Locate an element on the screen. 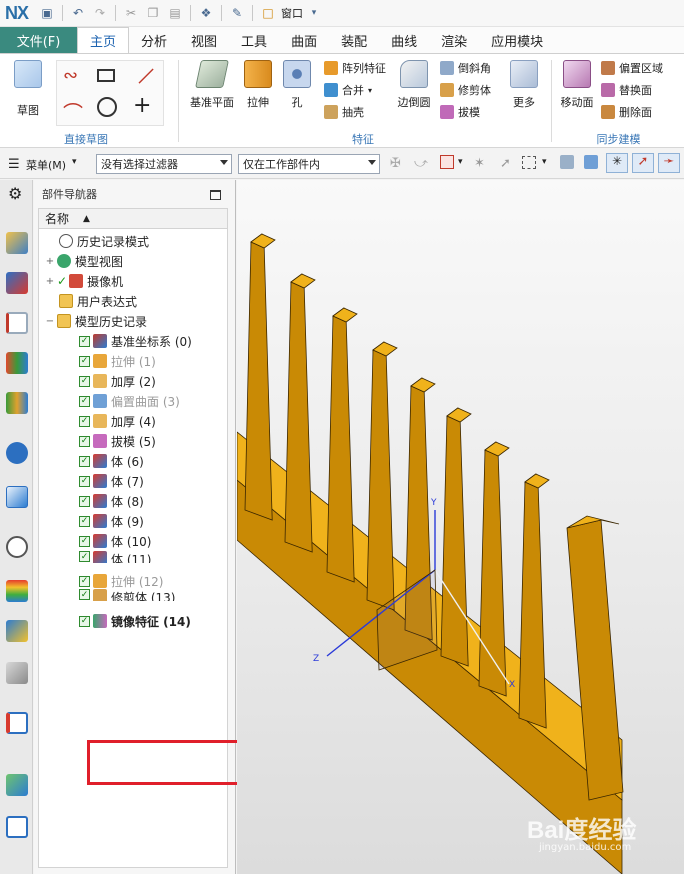  curve-snap-icon: ➛ is located at coordinates (669, 163).